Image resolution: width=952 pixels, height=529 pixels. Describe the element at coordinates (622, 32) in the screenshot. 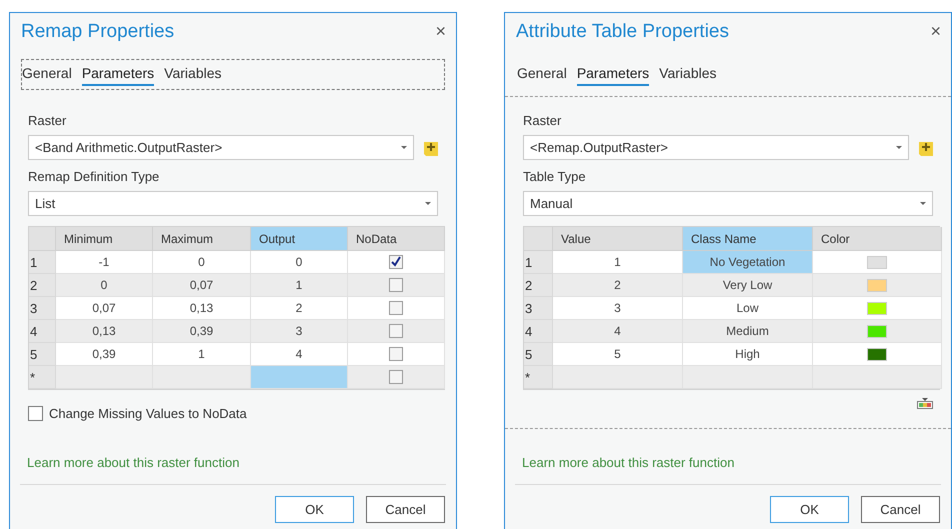

I see `dialog-title: Attribute Table Properties` at that location.